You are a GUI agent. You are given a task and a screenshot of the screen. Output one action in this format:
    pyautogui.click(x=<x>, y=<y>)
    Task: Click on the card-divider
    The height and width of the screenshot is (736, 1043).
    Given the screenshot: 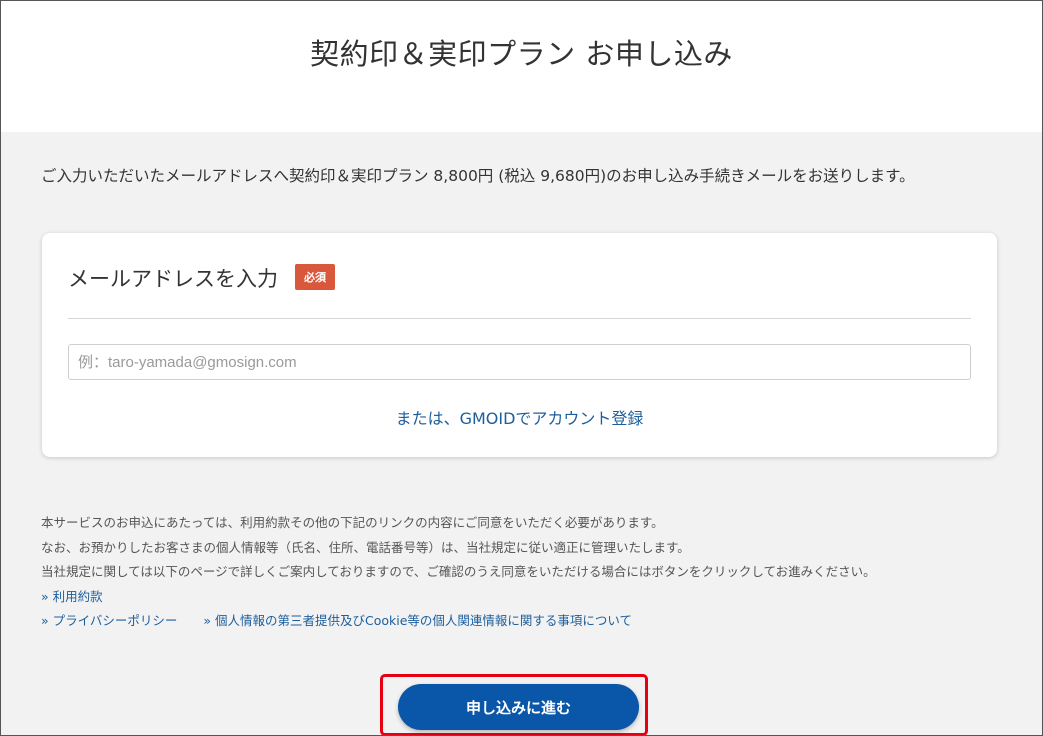 What is the action you would take?
    pyautogui.click(x=519, y=318)
    